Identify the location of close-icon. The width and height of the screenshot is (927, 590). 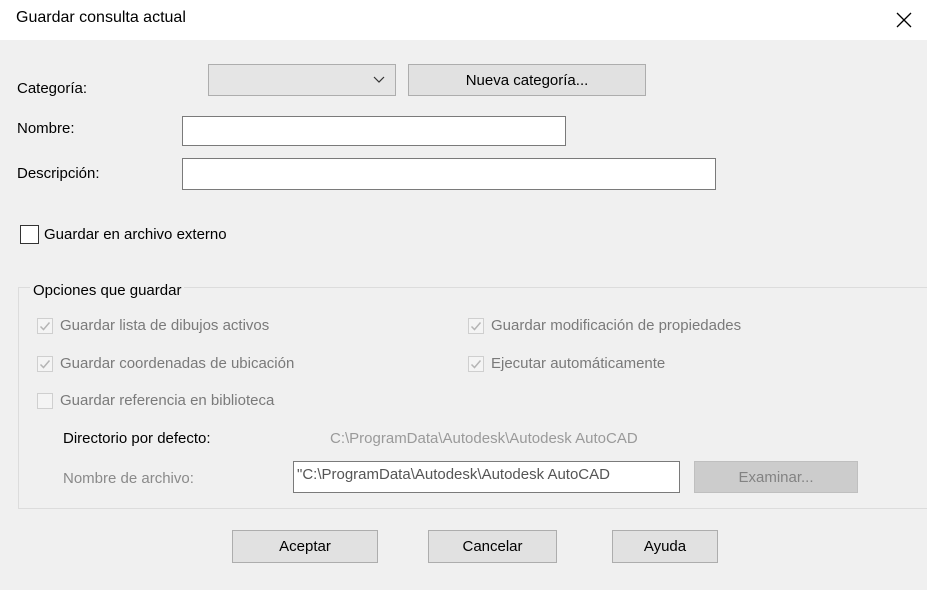
(904, 20).